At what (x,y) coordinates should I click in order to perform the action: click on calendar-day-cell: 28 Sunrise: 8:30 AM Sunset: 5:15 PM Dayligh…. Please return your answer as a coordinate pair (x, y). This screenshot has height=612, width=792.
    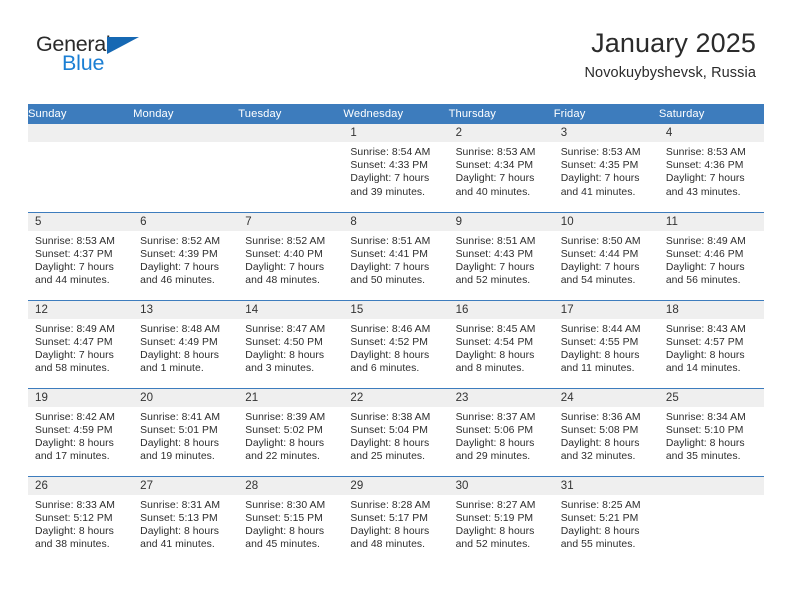
    Looking at the image, I should click on (291, 519).